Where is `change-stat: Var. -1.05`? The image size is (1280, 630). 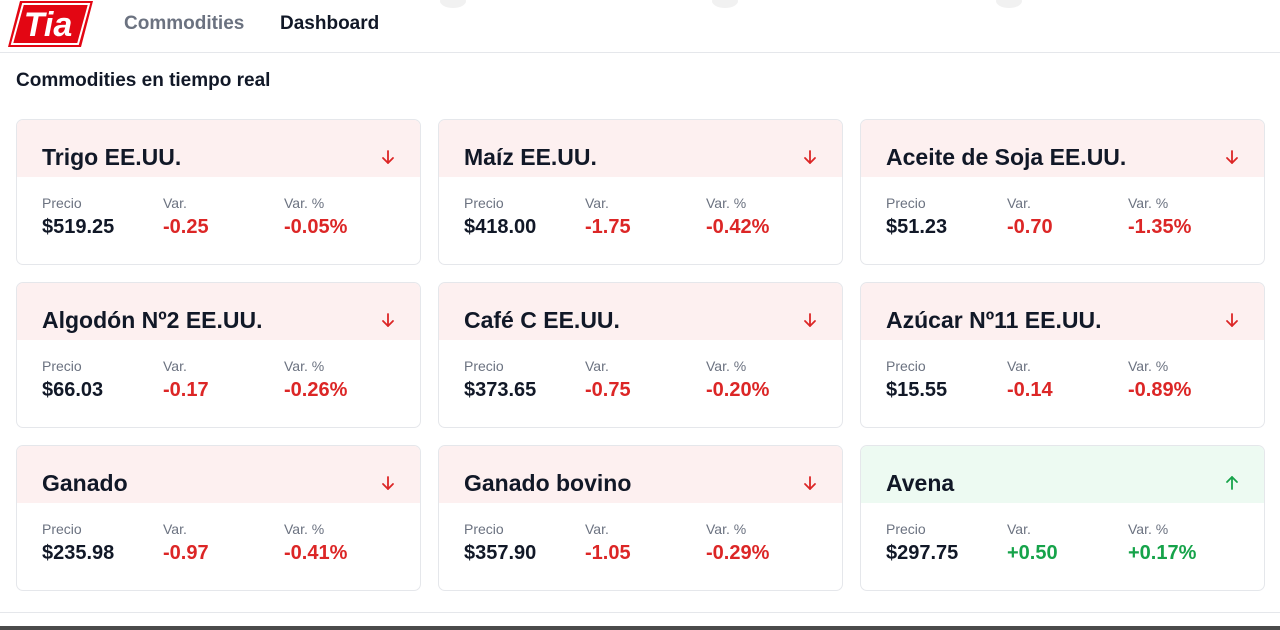
change-stat: Var. -1.05 is located at coordinates (608, 543).